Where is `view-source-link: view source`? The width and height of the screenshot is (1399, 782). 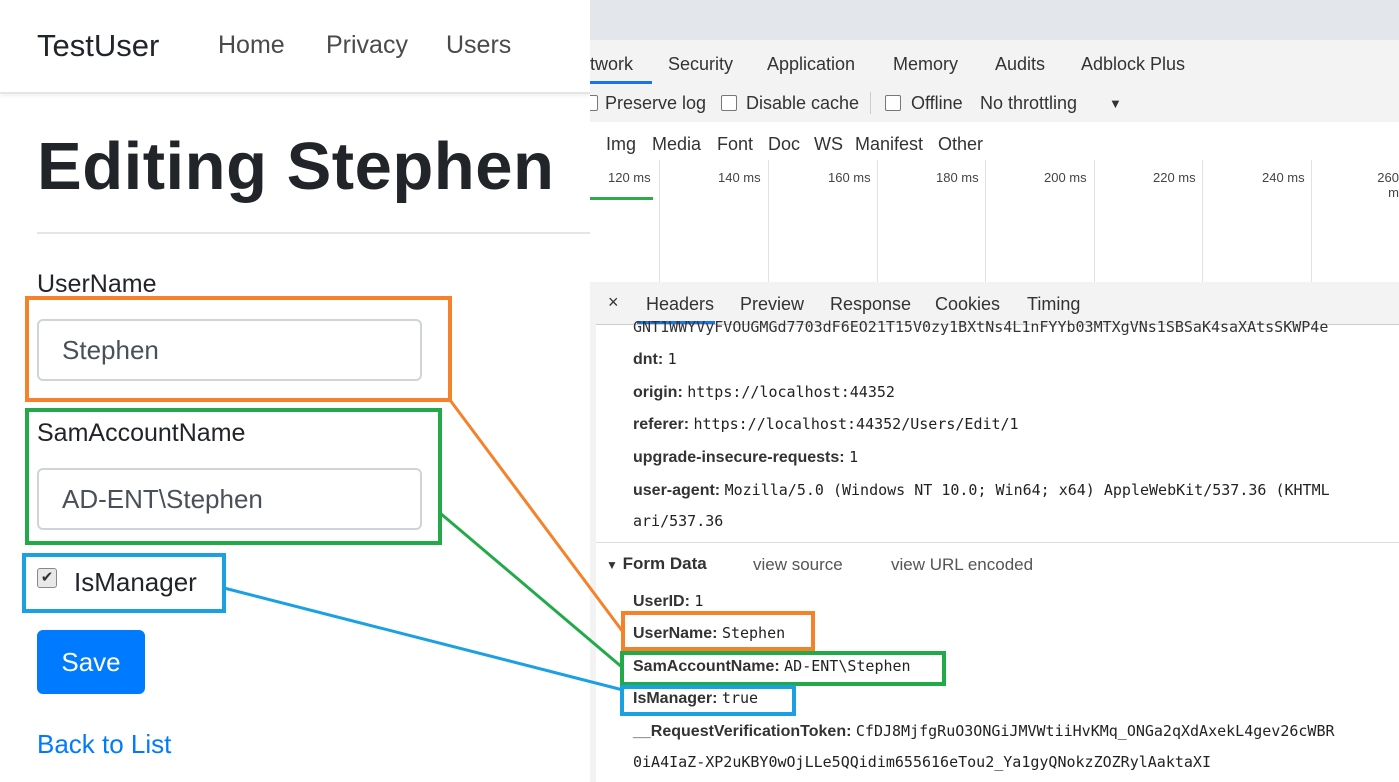
view-source-link: view source is located at coordinates (798, 565).